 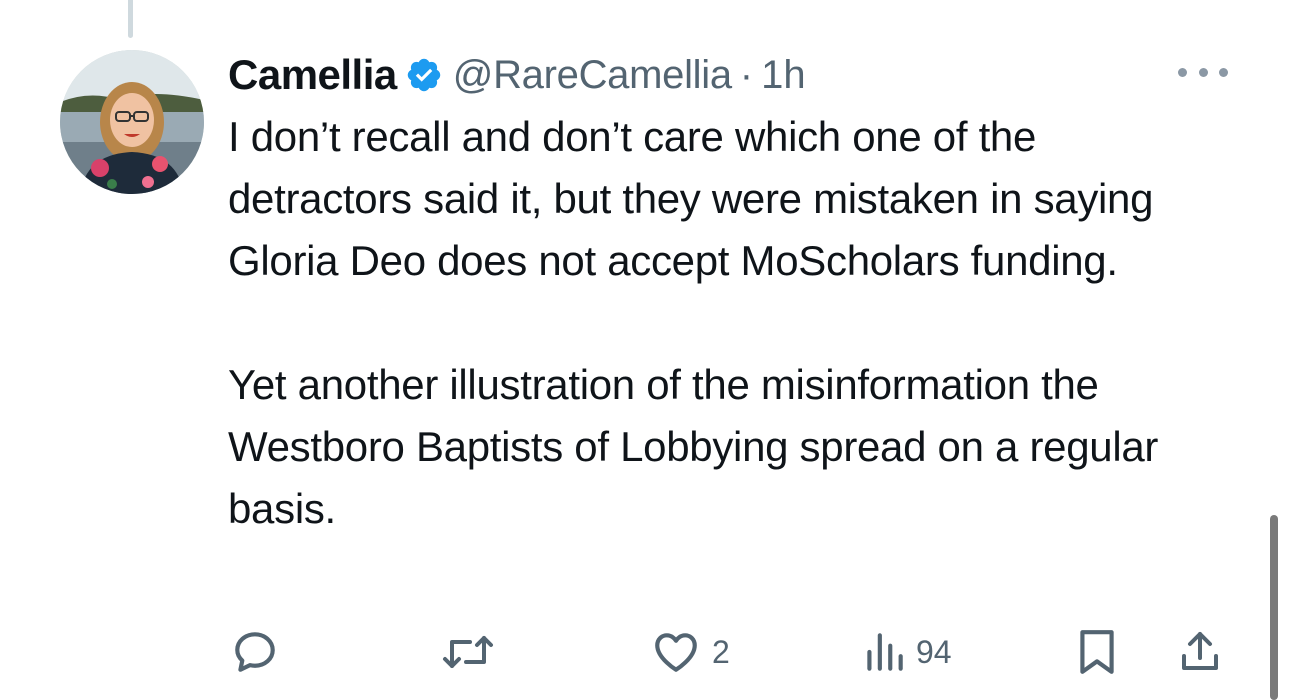 I want to click on more-options-icon, so click(x=1203, y=72).